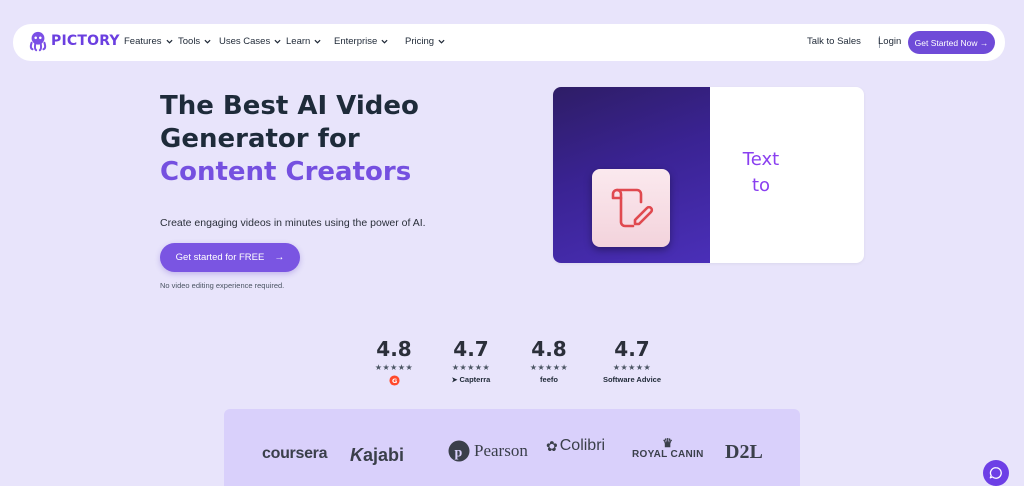  Describe the element at coordinates (951, 42) in the screenshot. I see `get-started-now-button: Get Started Now →` at that location.